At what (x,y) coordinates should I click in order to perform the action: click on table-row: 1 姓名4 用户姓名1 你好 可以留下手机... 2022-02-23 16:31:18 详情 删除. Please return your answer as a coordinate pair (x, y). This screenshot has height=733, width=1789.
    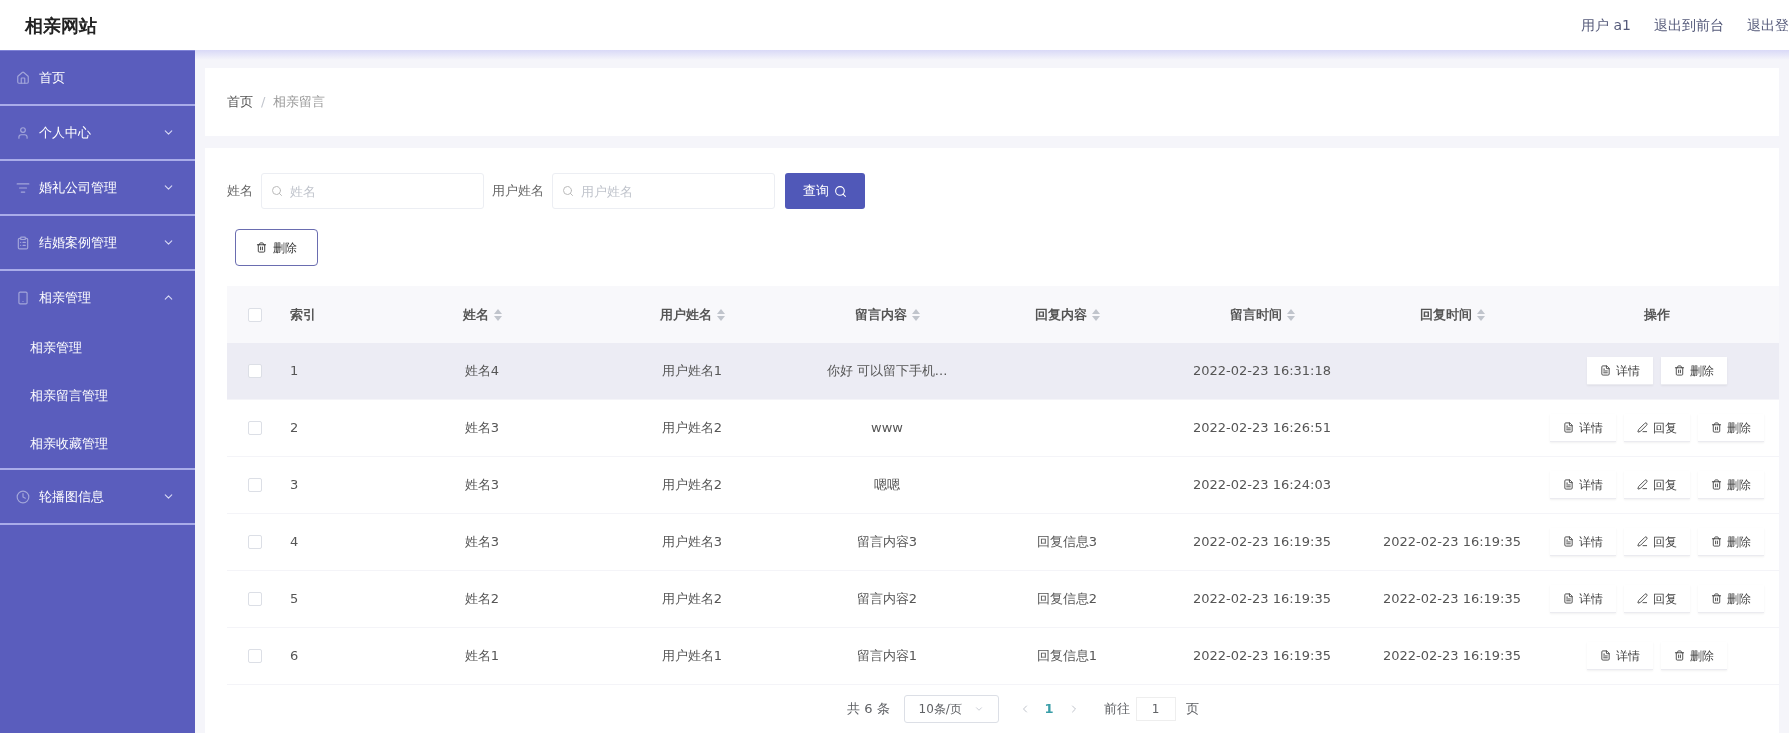
    Looking at the image, I should click on (1003, 371).